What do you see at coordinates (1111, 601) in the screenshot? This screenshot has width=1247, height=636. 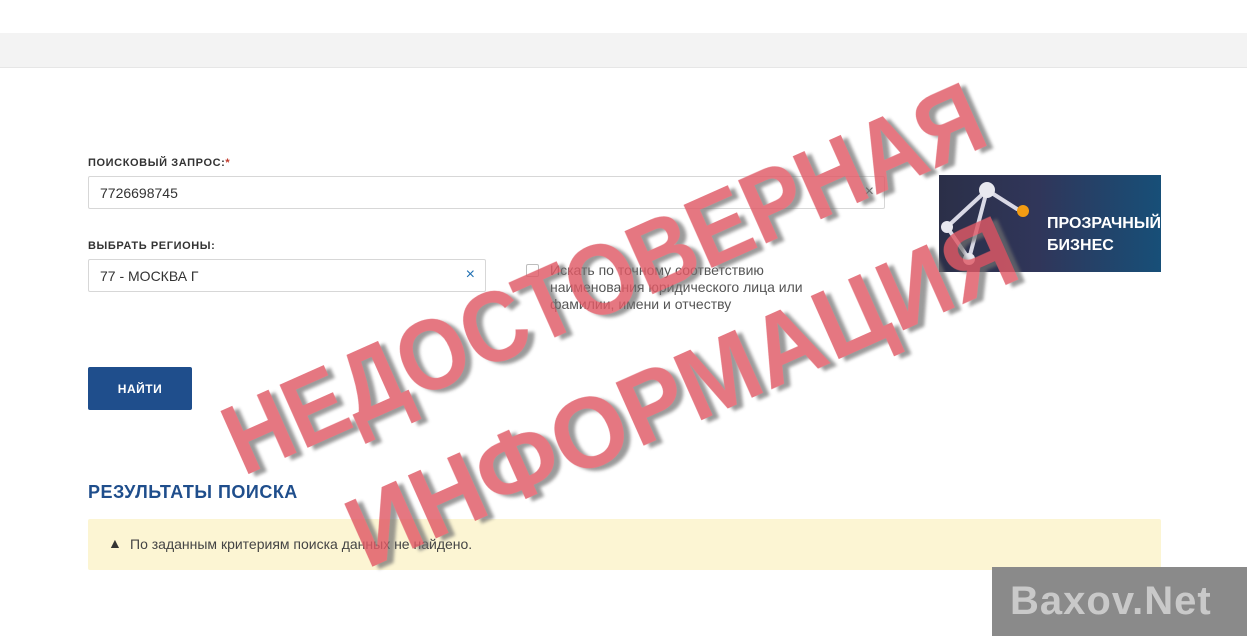 I see `watermark-text: Baxov.Net` at bounding box center [1111, 601].